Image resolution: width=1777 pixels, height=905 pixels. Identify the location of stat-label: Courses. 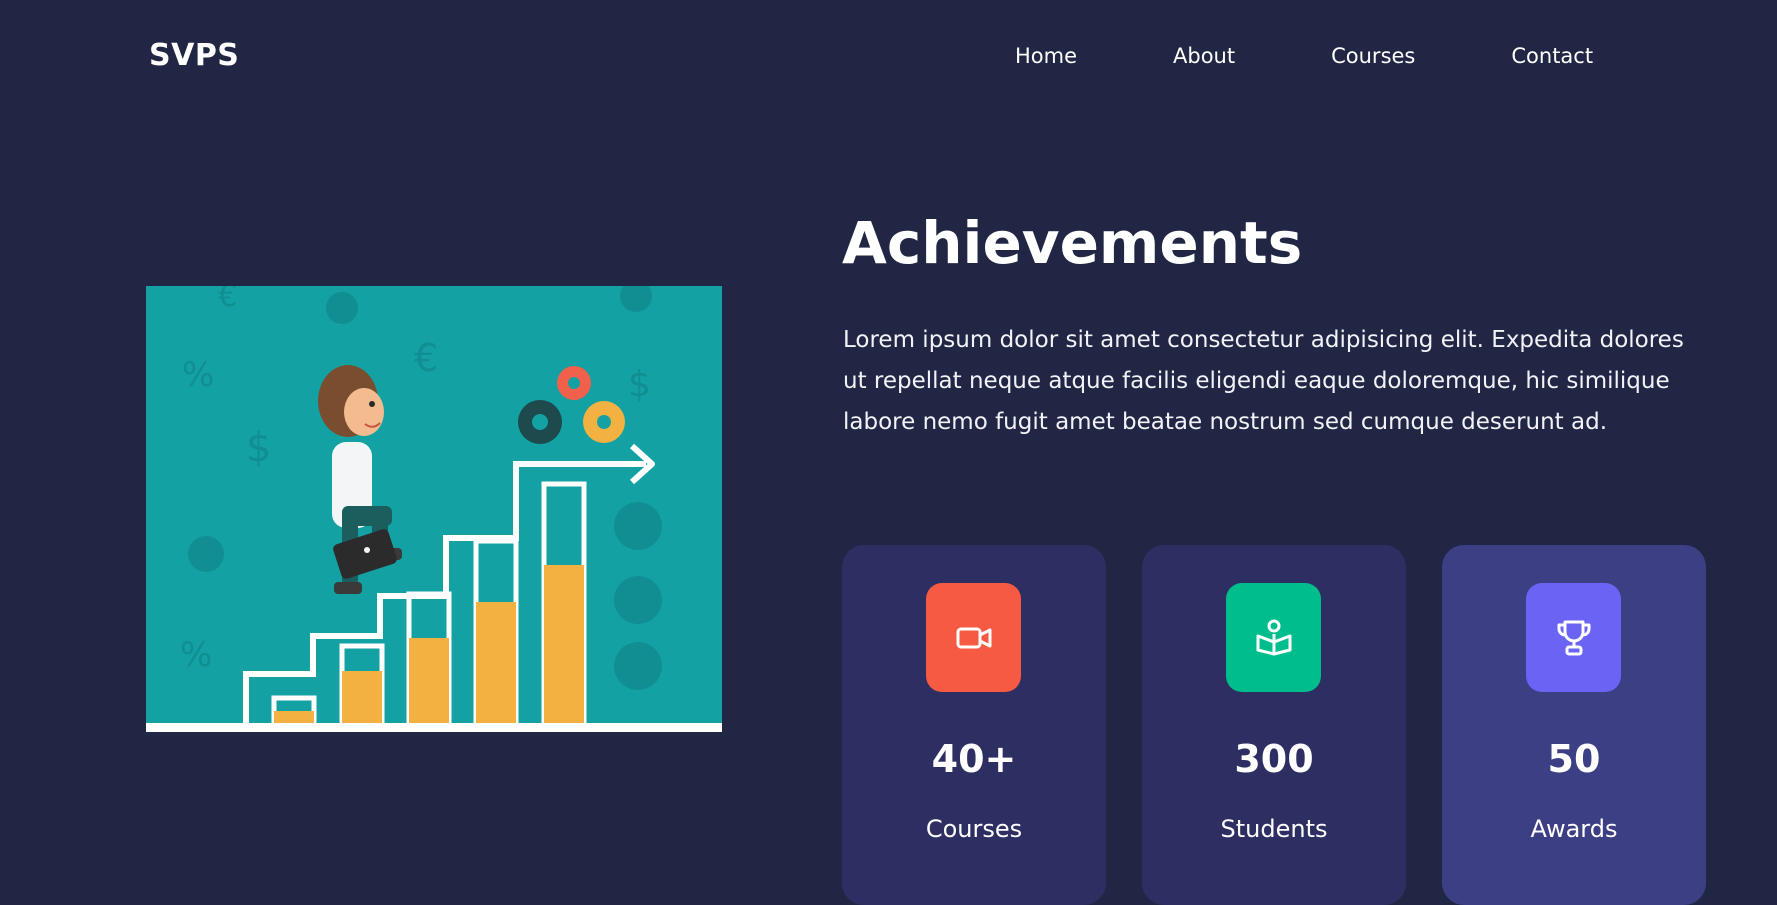
(974, 829).